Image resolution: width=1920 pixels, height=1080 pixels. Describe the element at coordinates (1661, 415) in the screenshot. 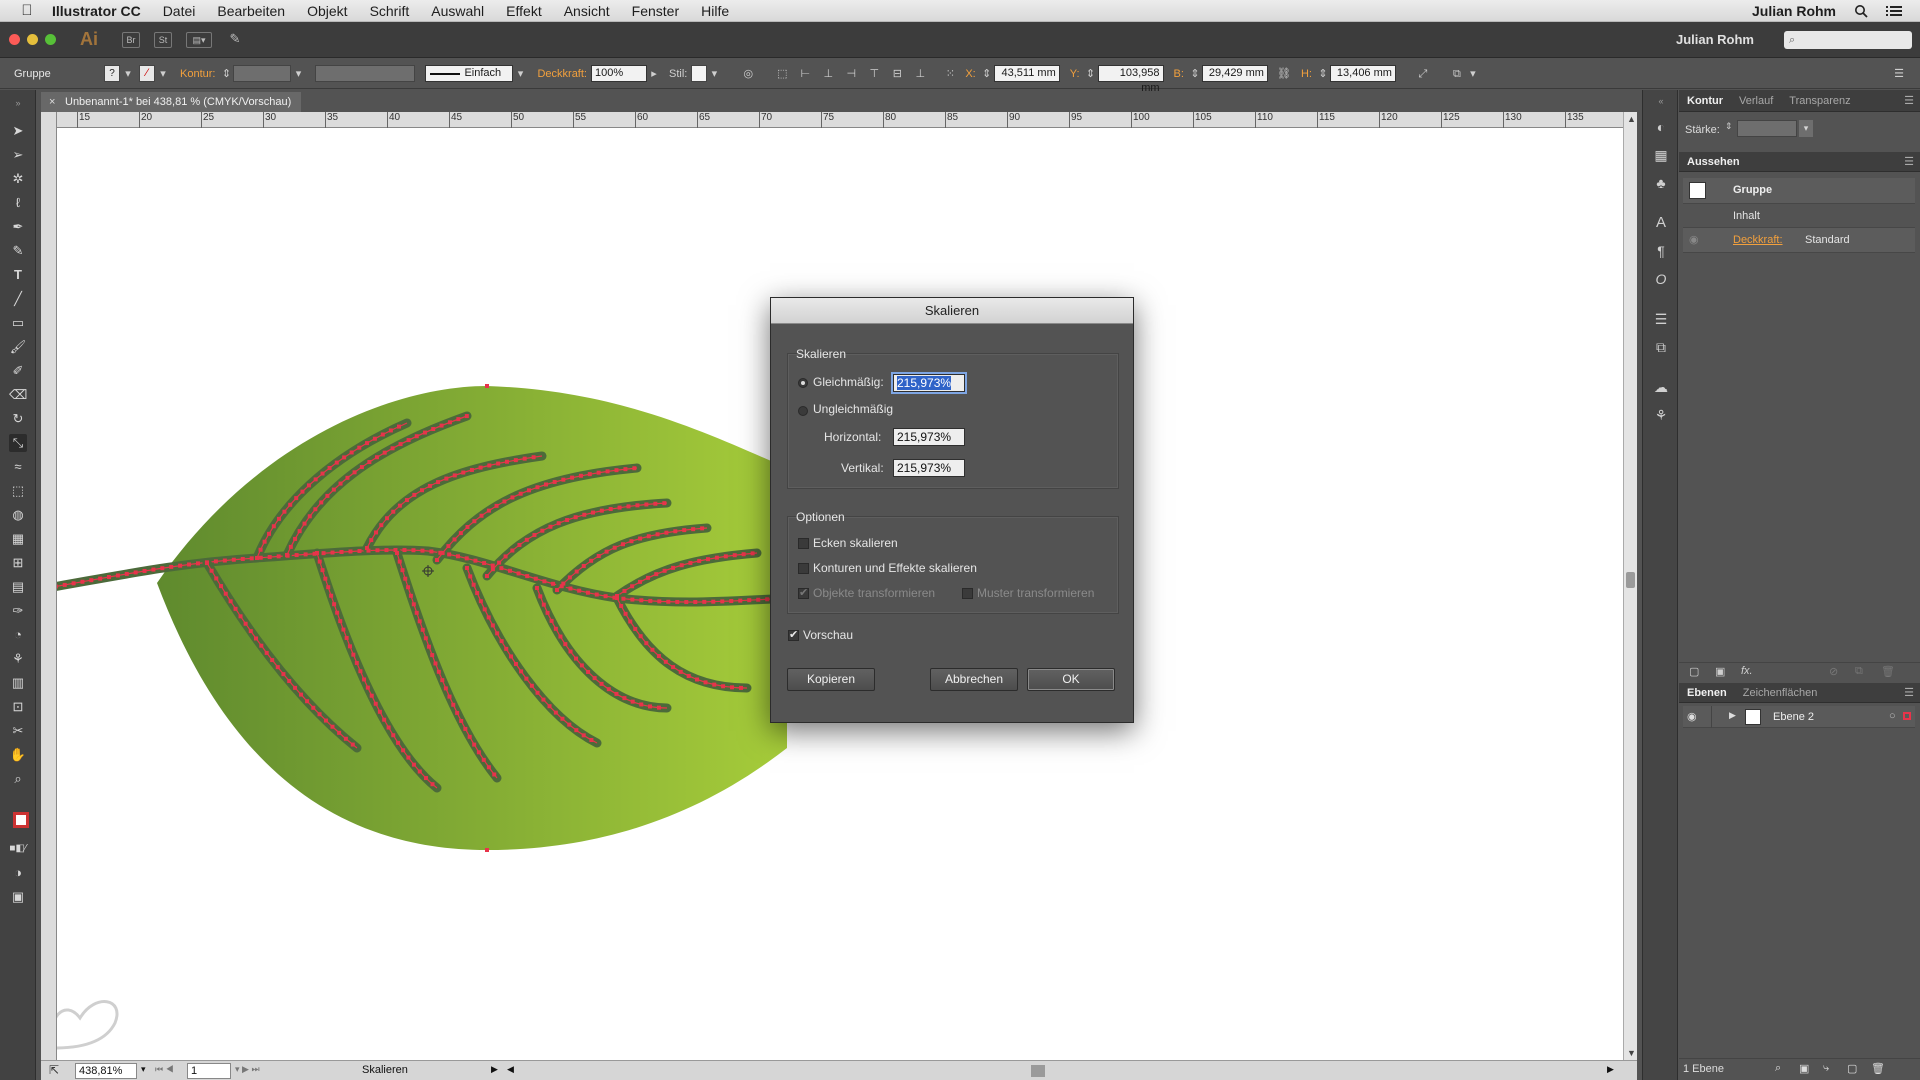

I see `asset-export-icon: ⚘` at that location.